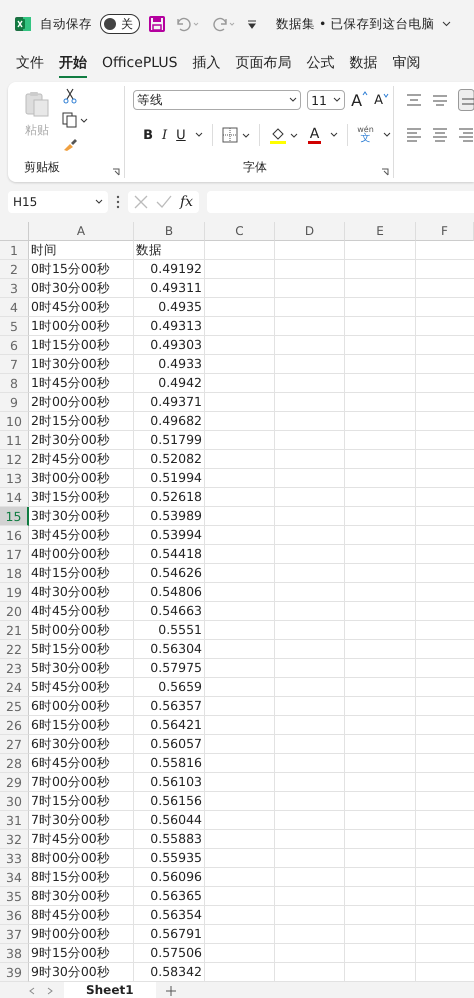  I want to click on document-title: 数据集 • 已保存到这台电脑, so click(355, 24).